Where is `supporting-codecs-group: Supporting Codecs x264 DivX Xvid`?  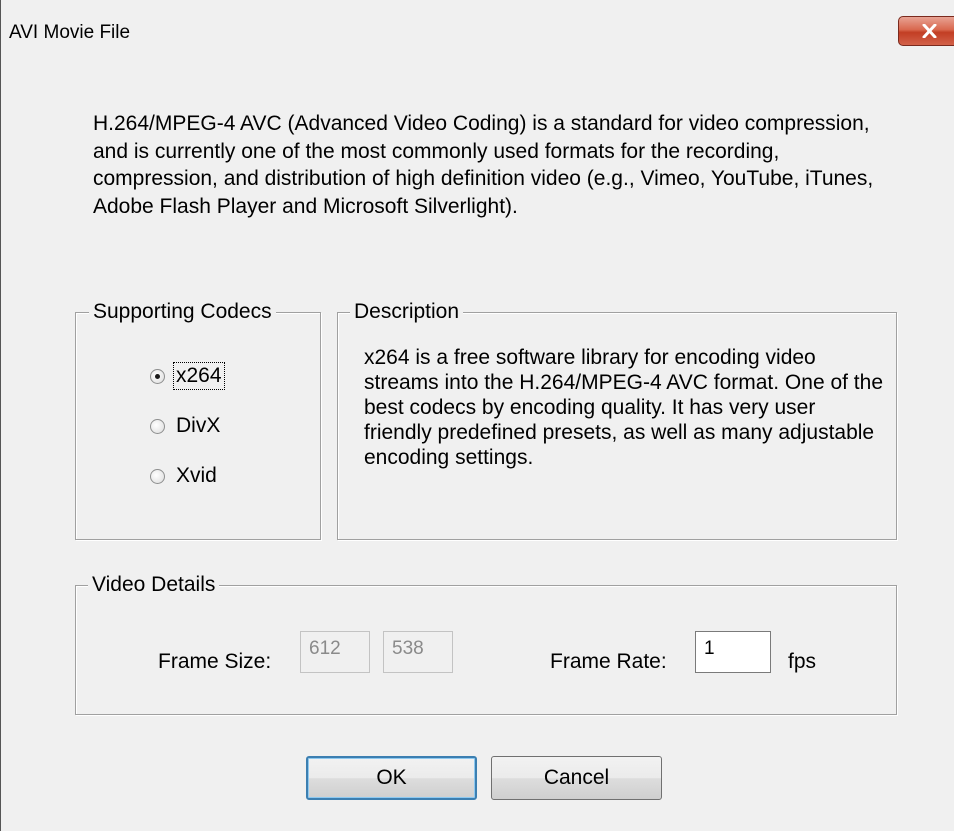 supporting-codecs-group: Supporting Codecs x264 DivX Xvid is located at coordinates (198, 420).